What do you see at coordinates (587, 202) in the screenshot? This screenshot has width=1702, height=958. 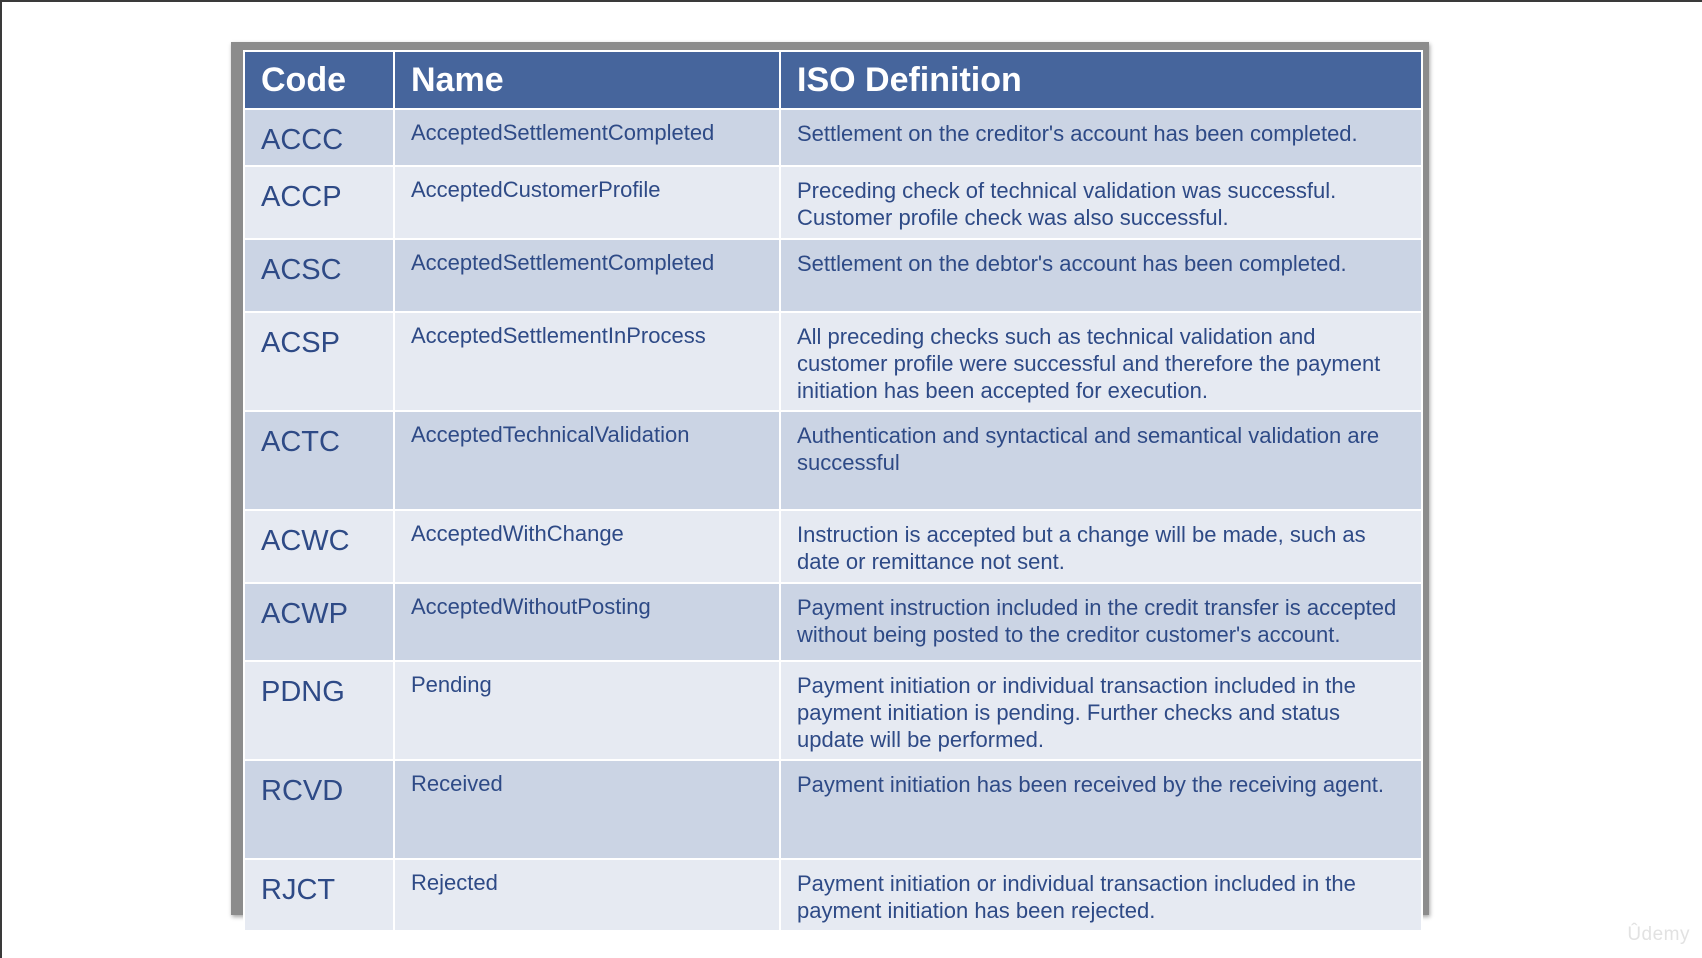 I see `name-cell: AcceptedCustomerProfile` at bounding box center [587, 202].